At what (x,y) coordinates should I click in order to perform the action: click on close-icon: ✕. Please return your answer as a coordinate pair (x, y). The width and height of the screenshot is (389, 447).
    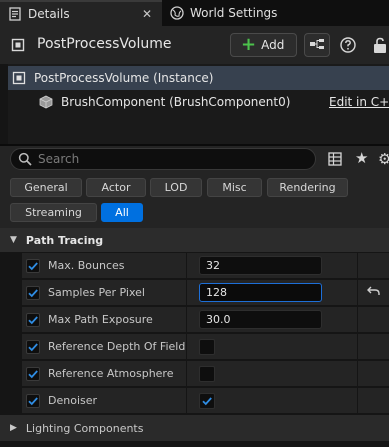
    Looking at the image, I should click on (147, 14).